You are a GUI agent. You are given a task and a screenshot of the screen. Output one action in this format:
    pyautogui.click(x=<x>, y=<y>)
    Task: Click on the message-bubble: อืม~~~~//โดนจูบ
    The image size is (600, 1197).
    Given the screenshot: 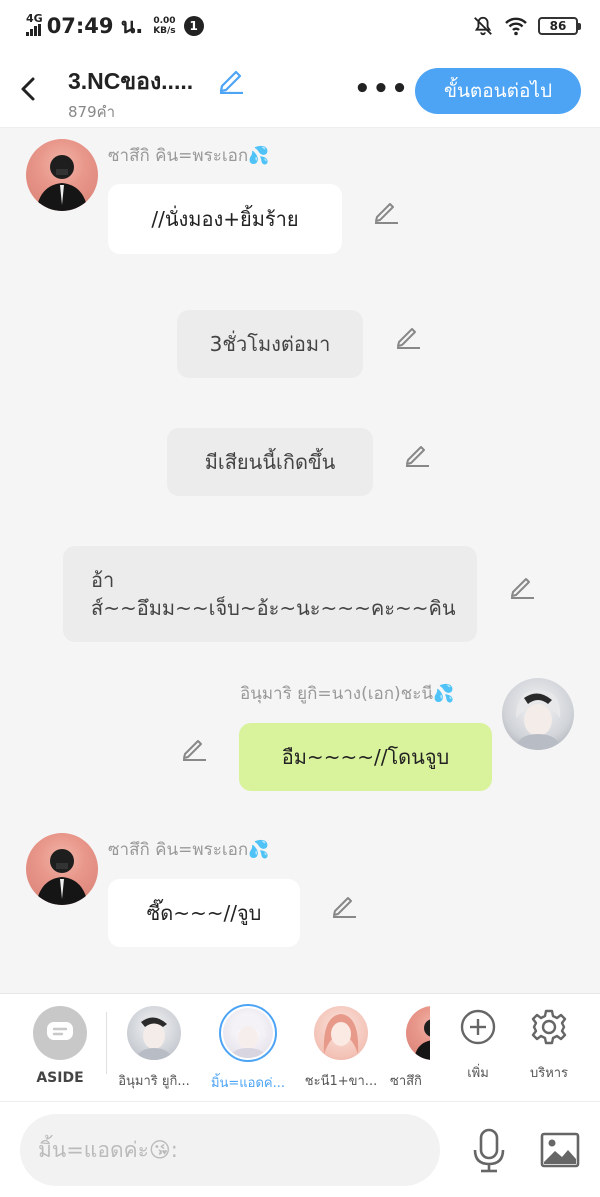 What is the action you would take?
    pyautogui.click(x=365, y=757)
    